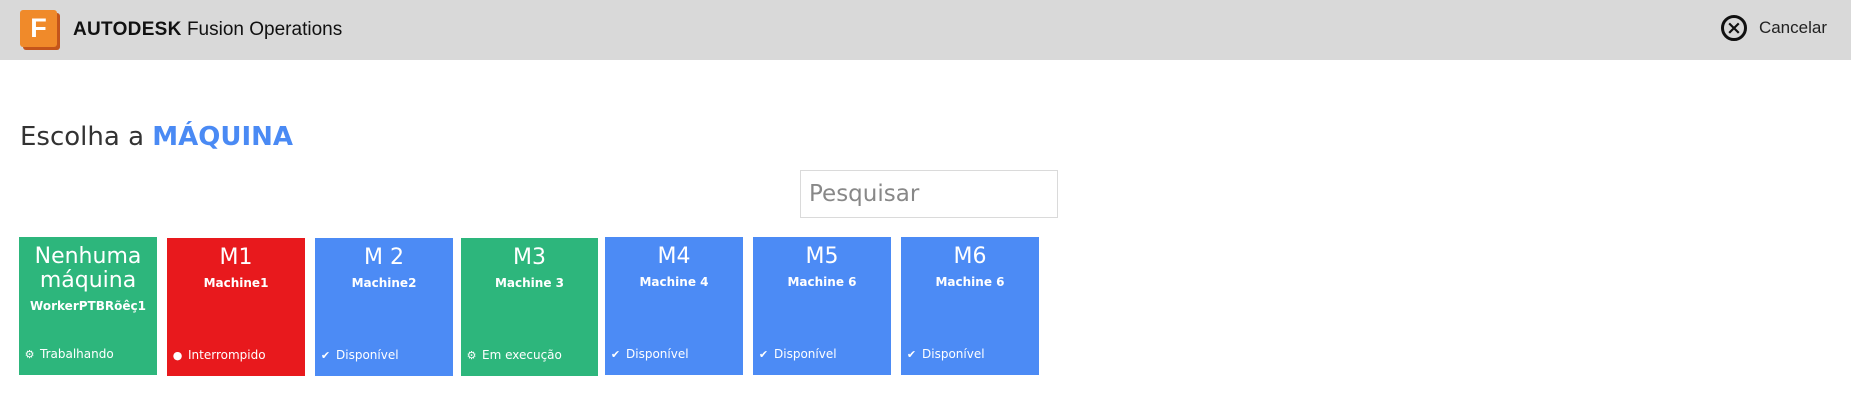  What do you see at coordinates (925, 30) in the screenshot?
I see `top-bar: F AUTODESK Fusion Operations × Cancelar` at bounding box center [925, 30].